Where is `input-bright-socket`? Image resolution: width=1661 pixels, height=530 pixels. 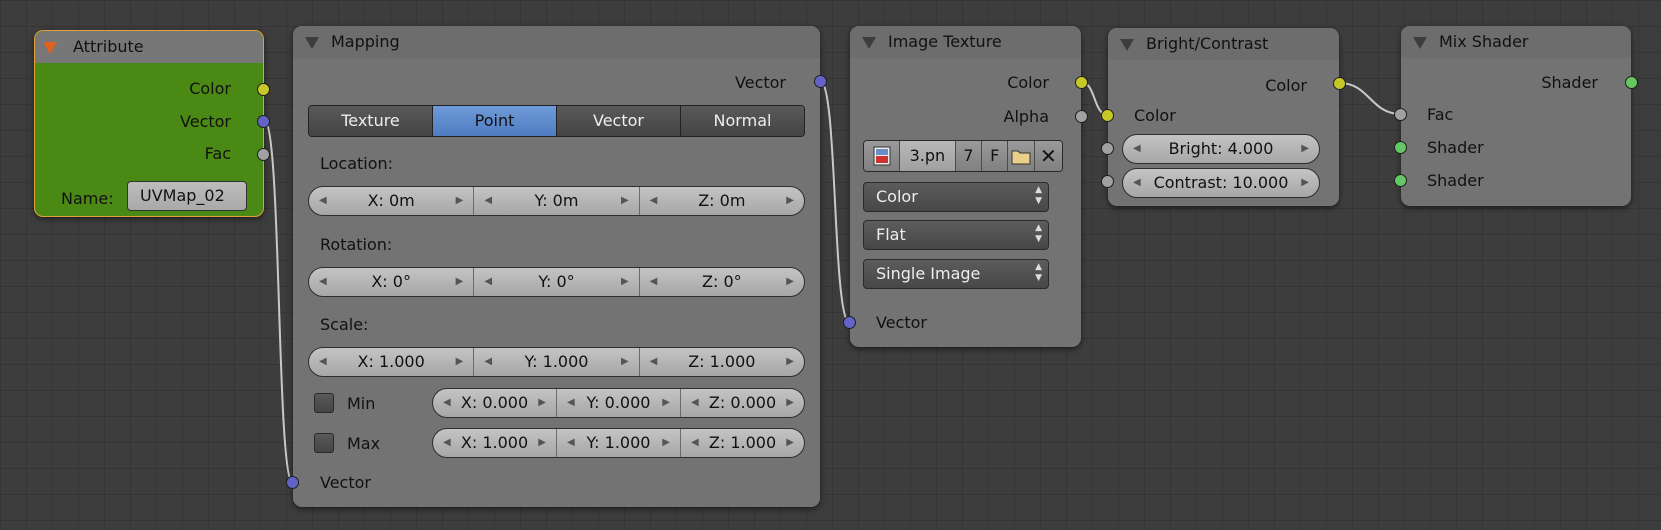
input-bright-socket is located at coordinates (1107, 148).